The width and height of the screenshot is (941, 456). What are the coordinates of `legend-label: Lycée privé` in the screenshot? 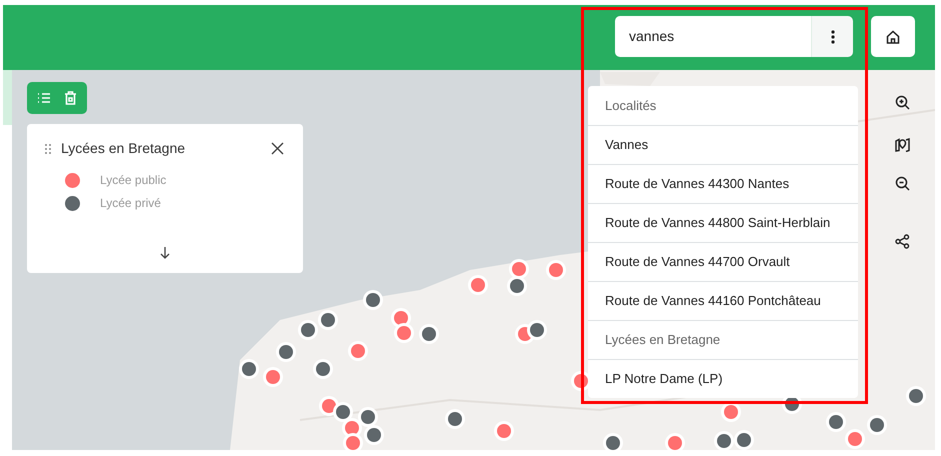 It's located at (130, 203).